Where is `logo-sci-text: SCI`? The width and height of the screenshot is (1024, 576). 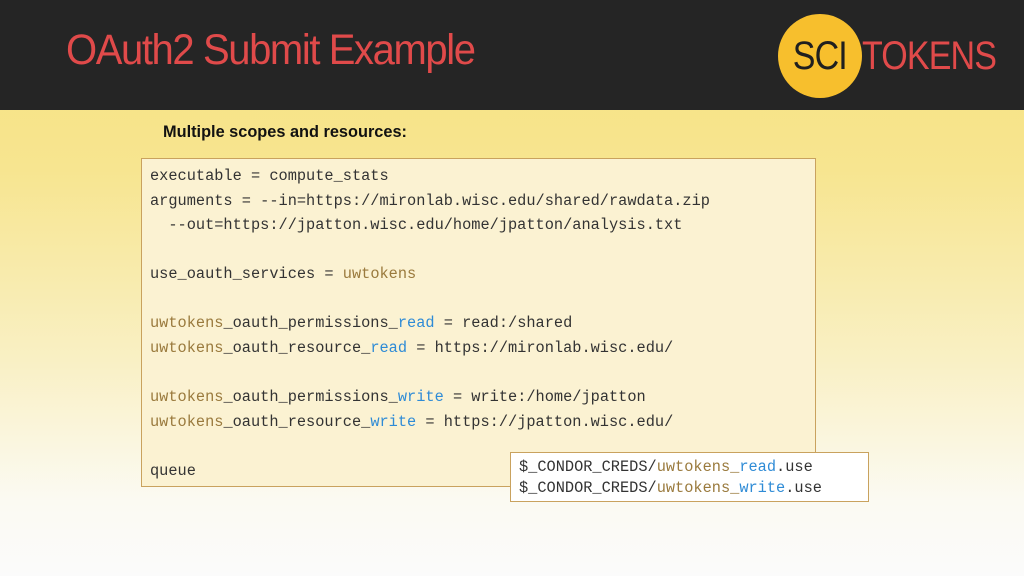 logo-sci-text: SCI is located at coordinates (820, 55).